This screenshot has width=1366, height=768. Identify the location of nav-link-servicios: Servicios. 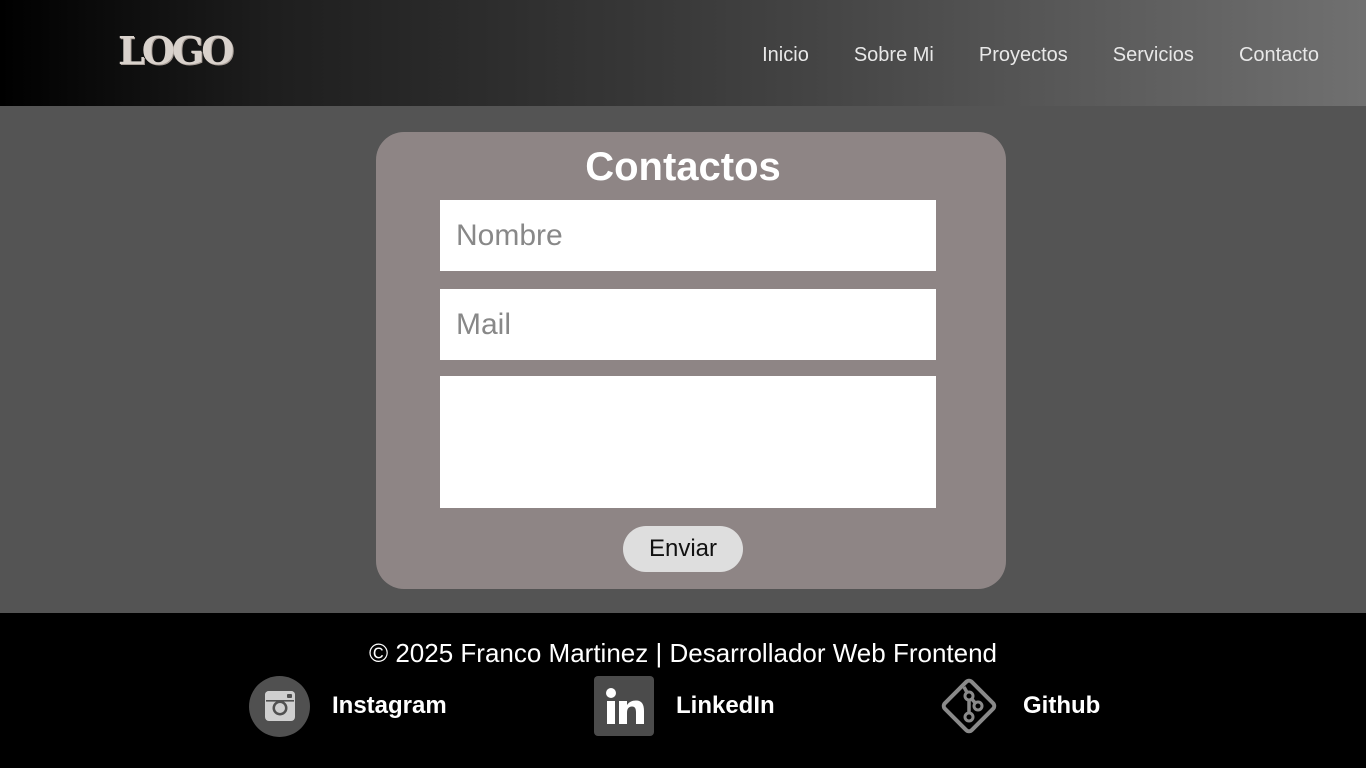
(1153, 55).